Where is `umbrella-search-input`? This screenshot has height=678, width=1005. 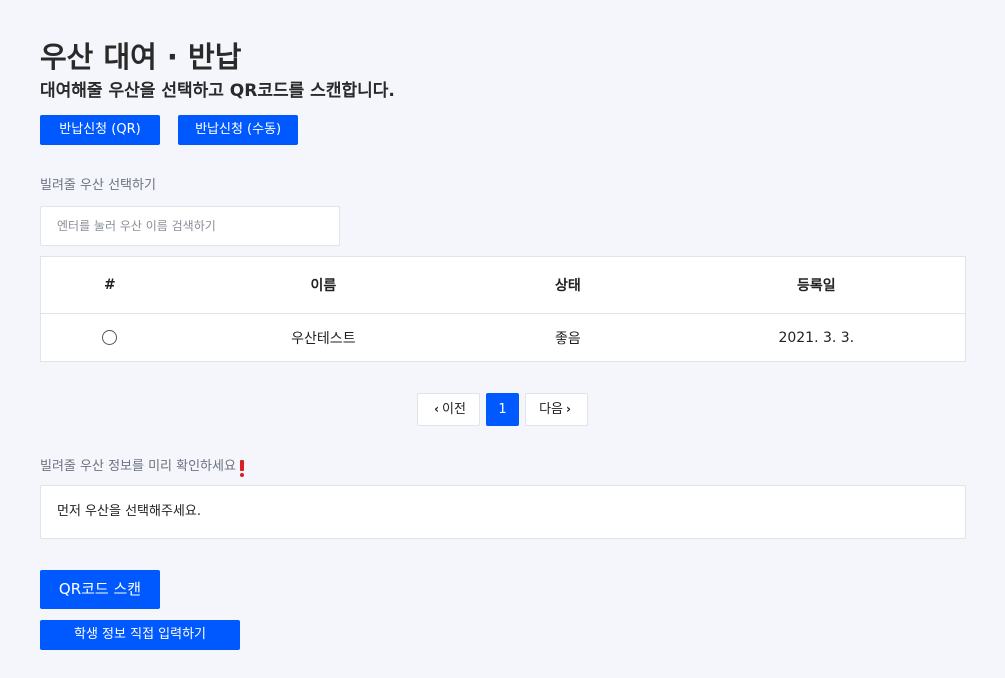 umbrella-search-input is located at coordinates (190, 226).